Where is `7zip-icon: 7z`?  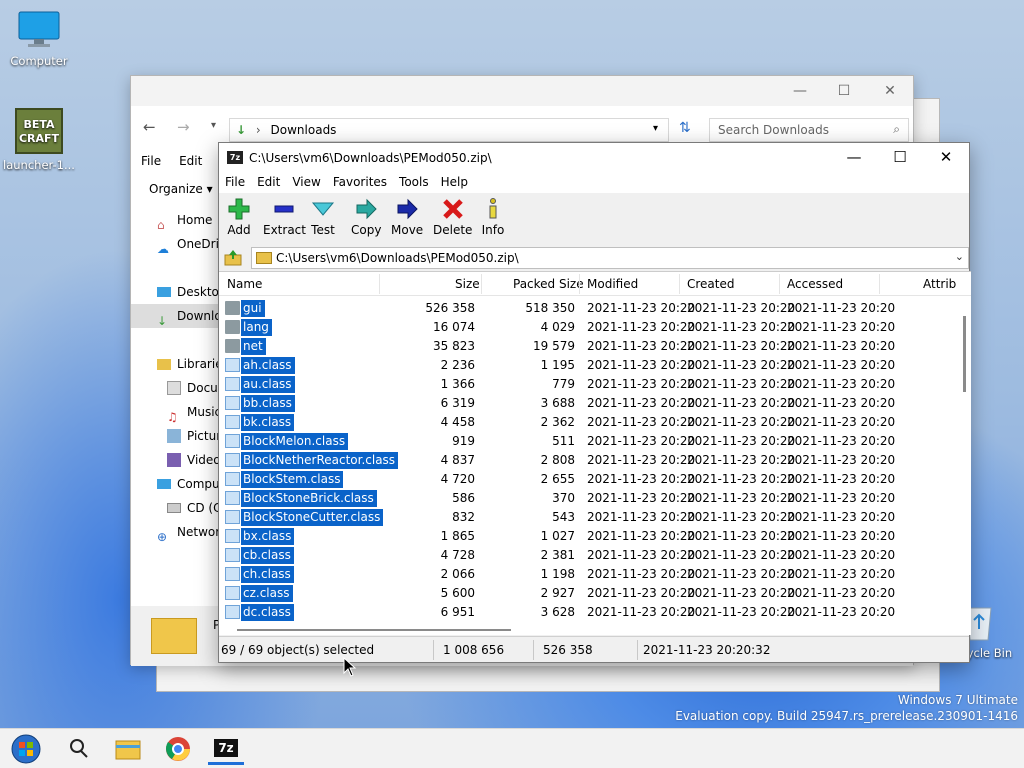
7zip-icon: 7z is located at coordinates (226, 749).